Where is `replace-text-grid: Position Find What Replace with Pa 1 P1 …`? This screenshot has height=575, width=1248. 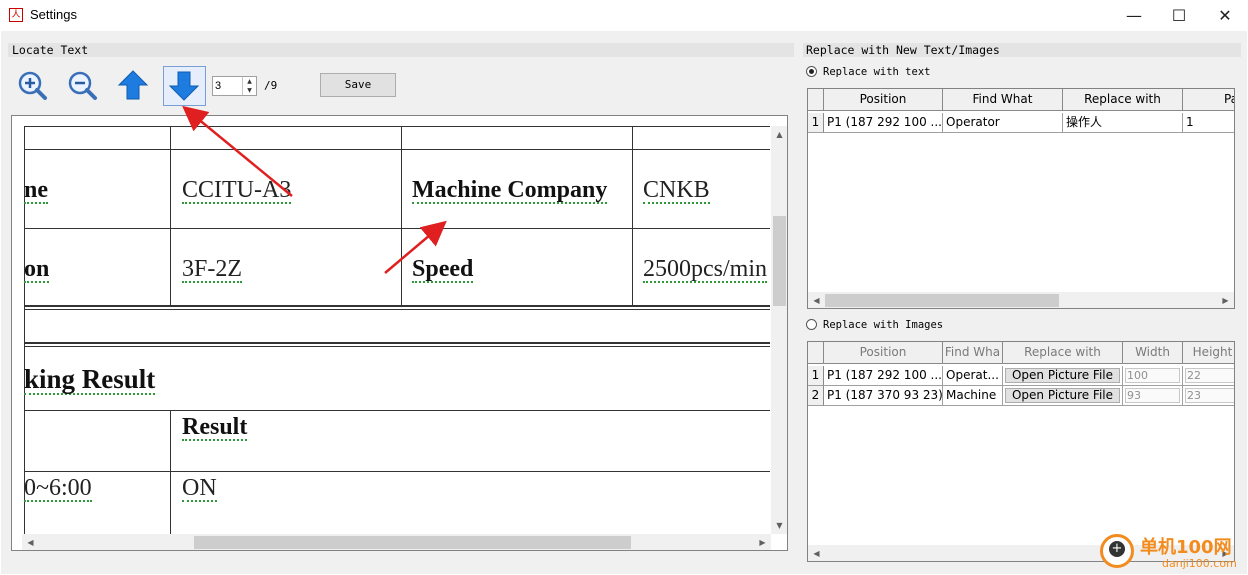 replace-text-grid: Position Find What Replace with Pa 1 P1 … is located at coordinates (1021, 198).